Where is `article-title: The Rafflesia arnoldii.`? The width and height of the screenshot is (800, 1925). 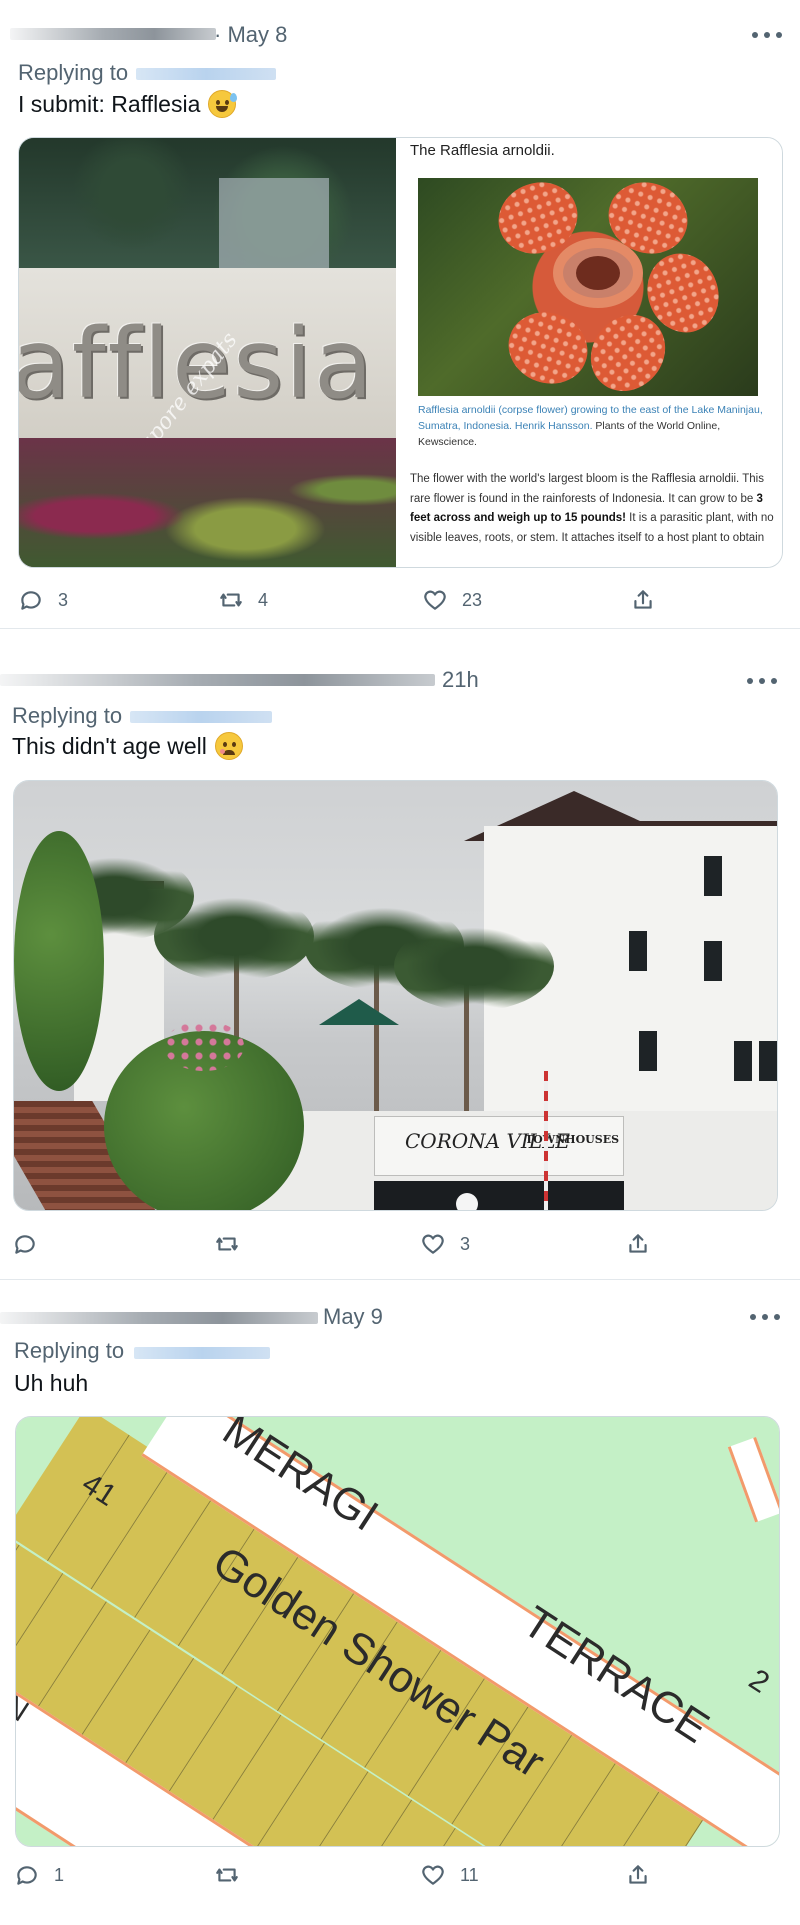 article-title: The Rafflesia arnoldii. is located at coordinates (482, 150).